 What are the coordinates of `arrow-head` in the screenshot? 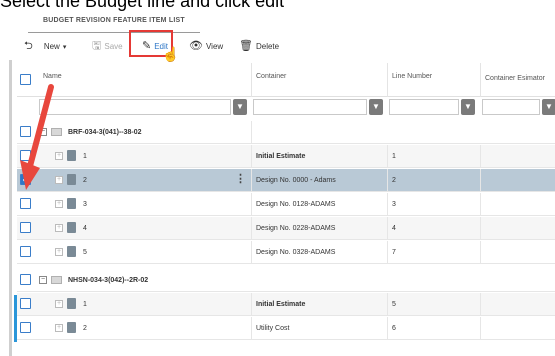 It's located at (30, 175).